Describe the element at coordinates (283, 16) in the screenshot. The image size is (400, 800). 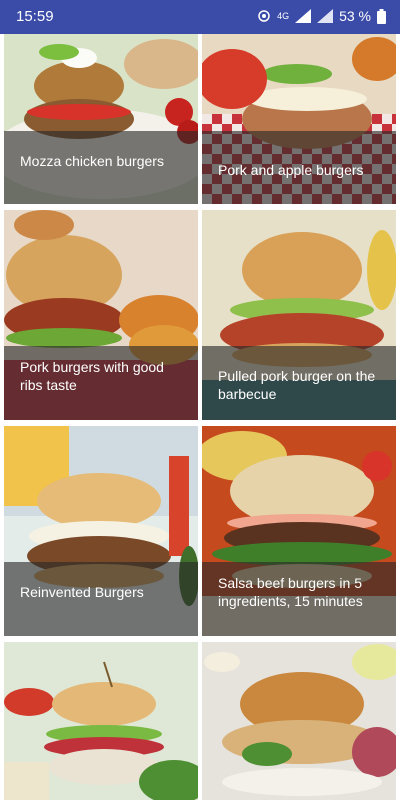
I see `network-type: 4G` at that location.